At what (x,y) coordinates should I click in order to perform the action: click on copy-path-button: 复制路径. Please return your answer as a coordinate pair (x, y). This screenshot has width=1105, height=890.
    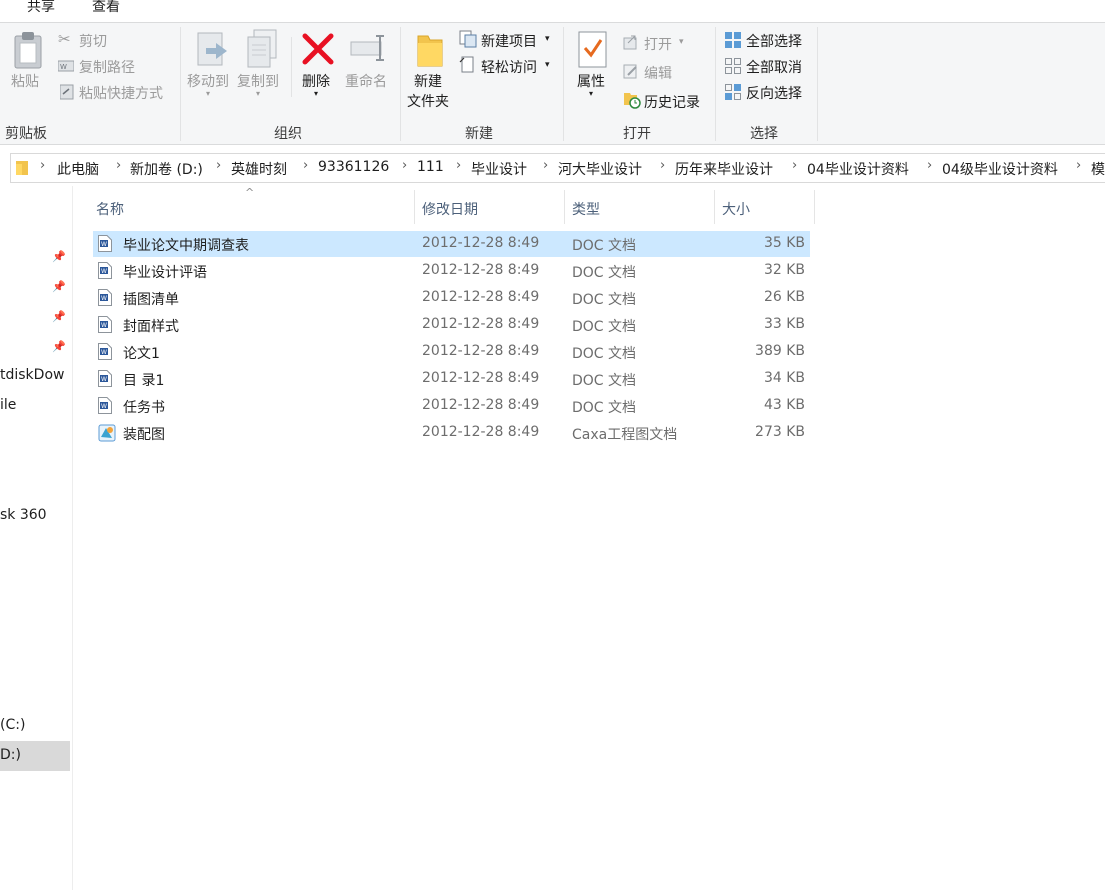
    Looking at the image, I should click on (107, 67).